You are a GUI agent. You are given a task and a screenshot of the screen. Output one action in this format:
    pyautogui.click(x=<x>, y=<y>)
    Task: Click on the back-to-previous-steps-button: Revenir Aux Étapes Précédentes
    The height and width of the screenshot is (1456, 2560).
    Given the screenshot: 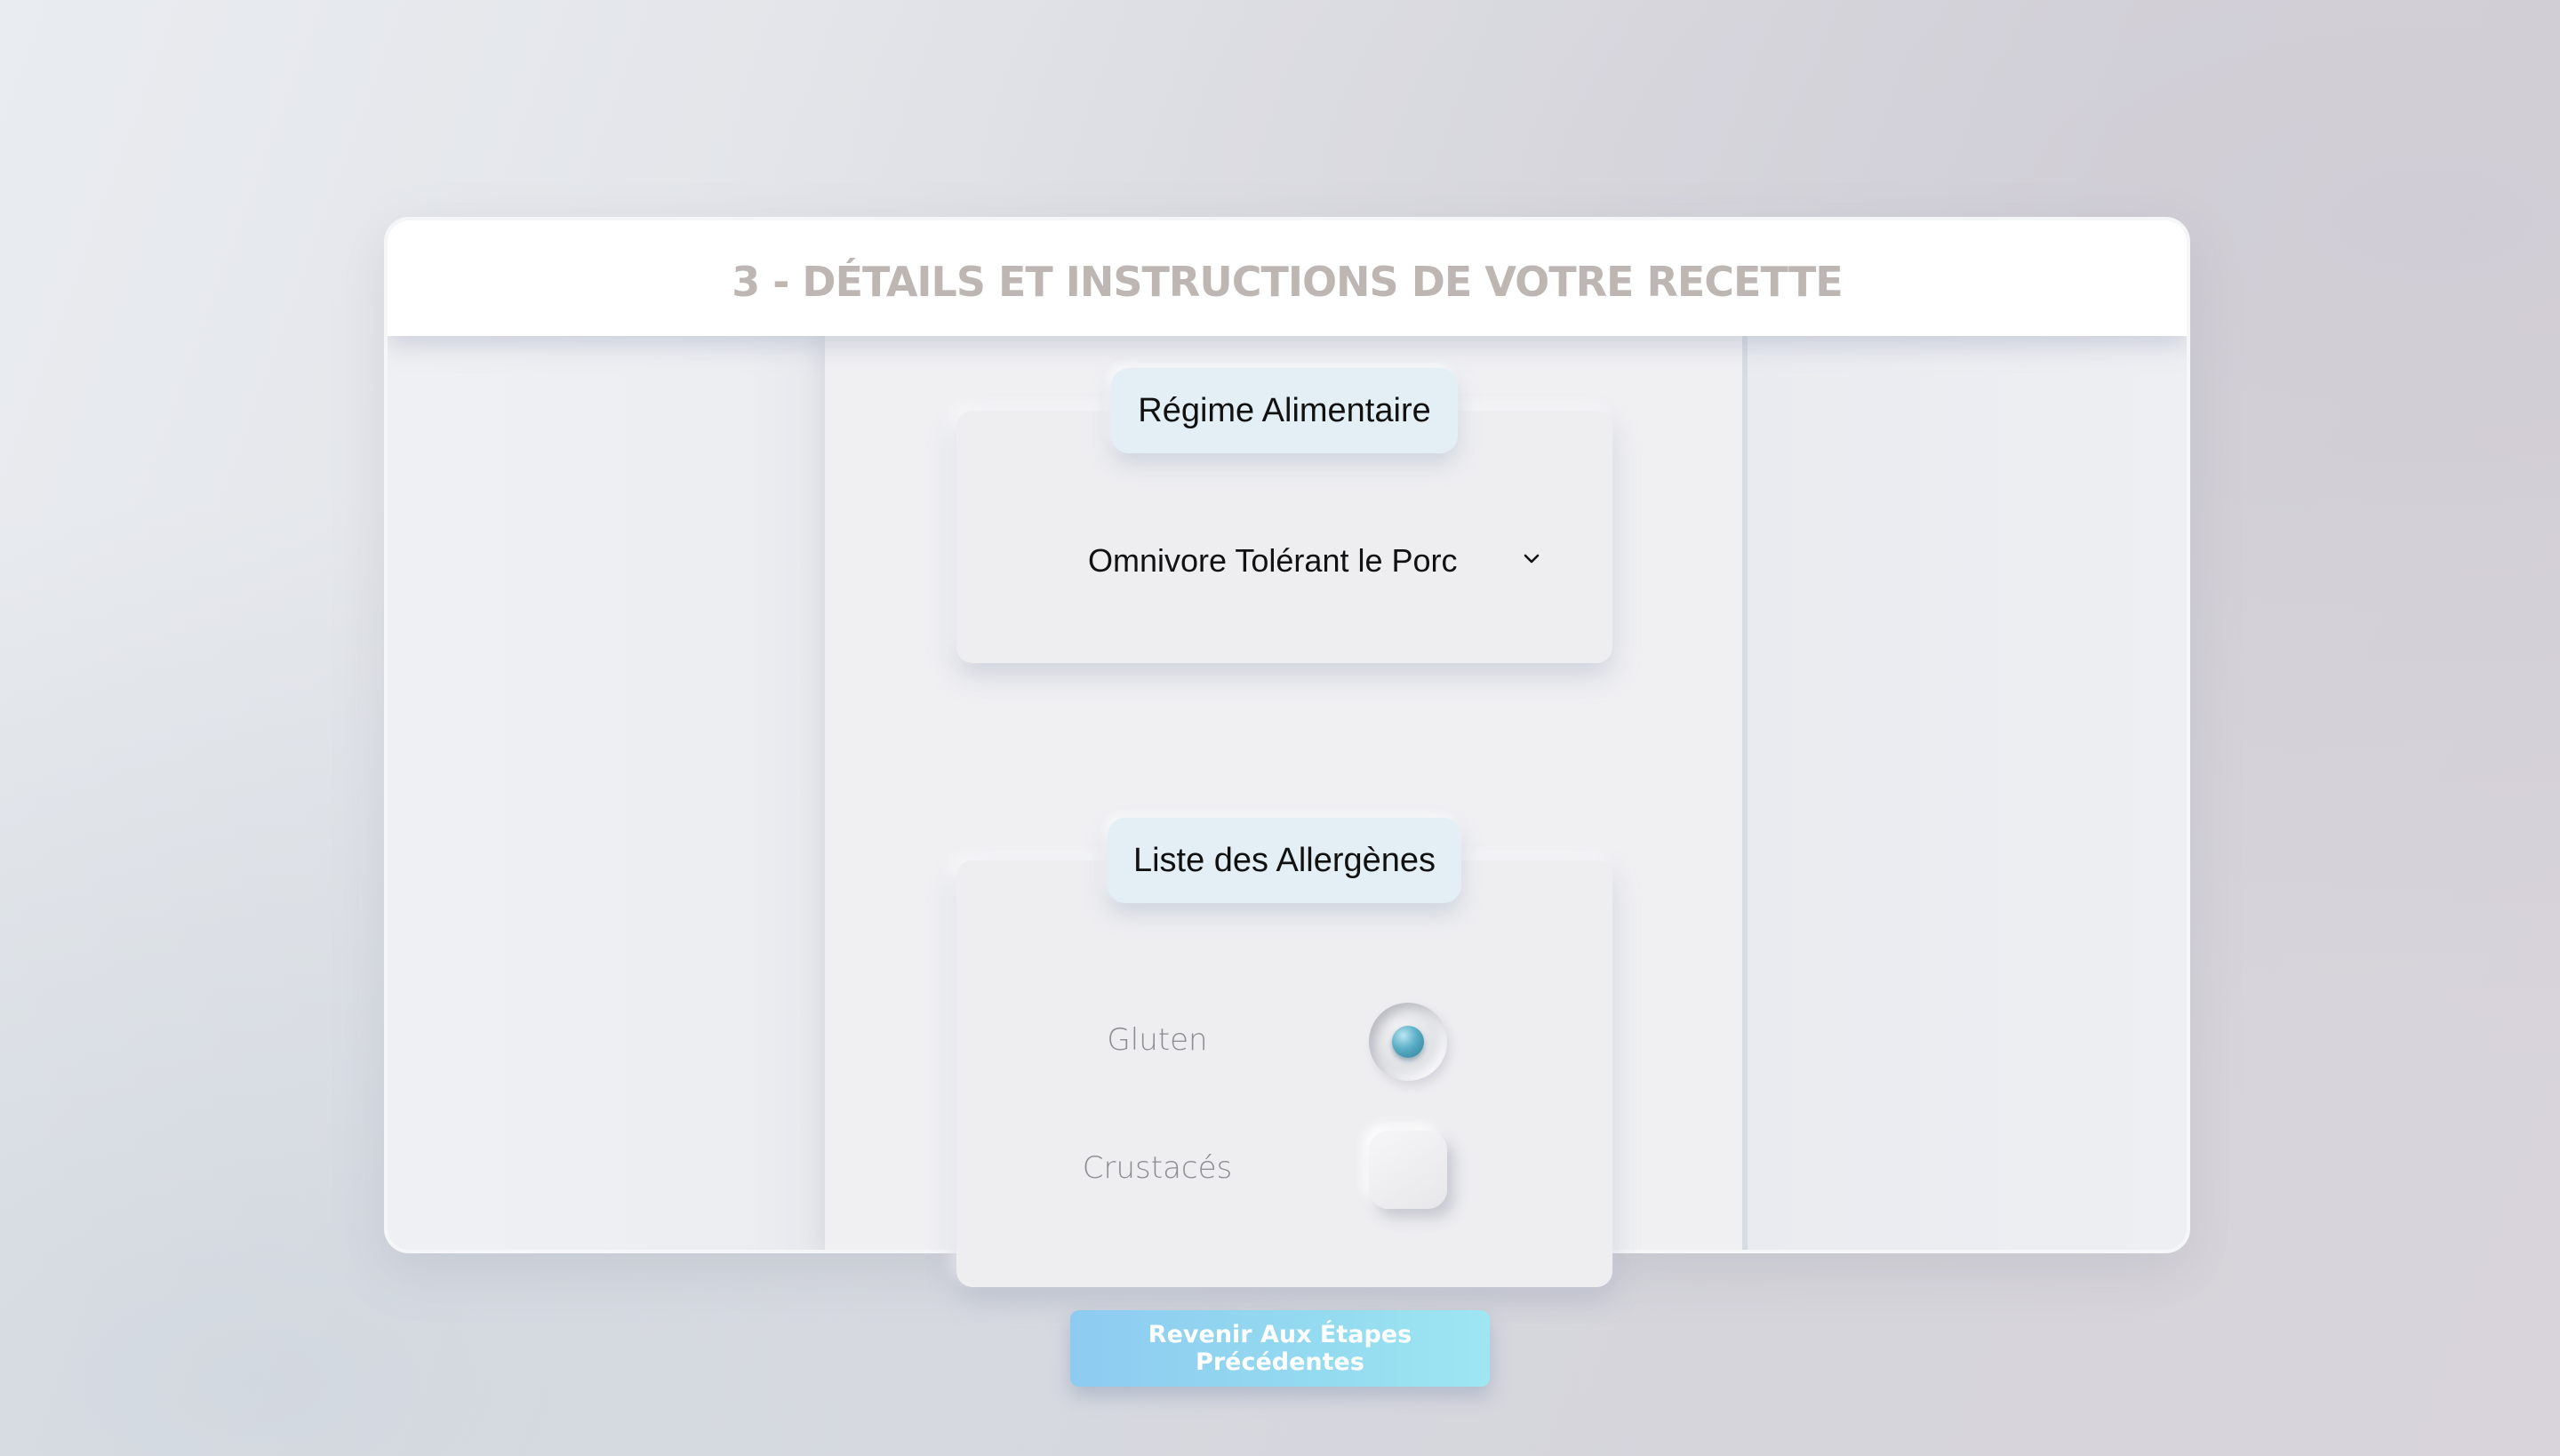 What is the action you would take?
    pyautogui.click(x=1280, y=1348)
    